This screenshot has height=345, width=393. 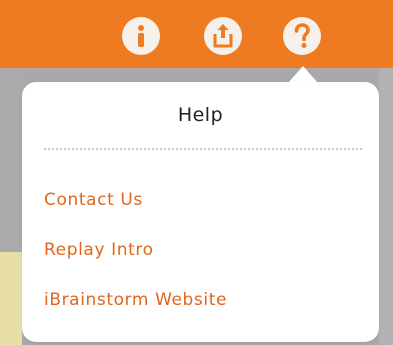 I want to click on contact-us-link: Contact Us, so click(x=93, y=200).